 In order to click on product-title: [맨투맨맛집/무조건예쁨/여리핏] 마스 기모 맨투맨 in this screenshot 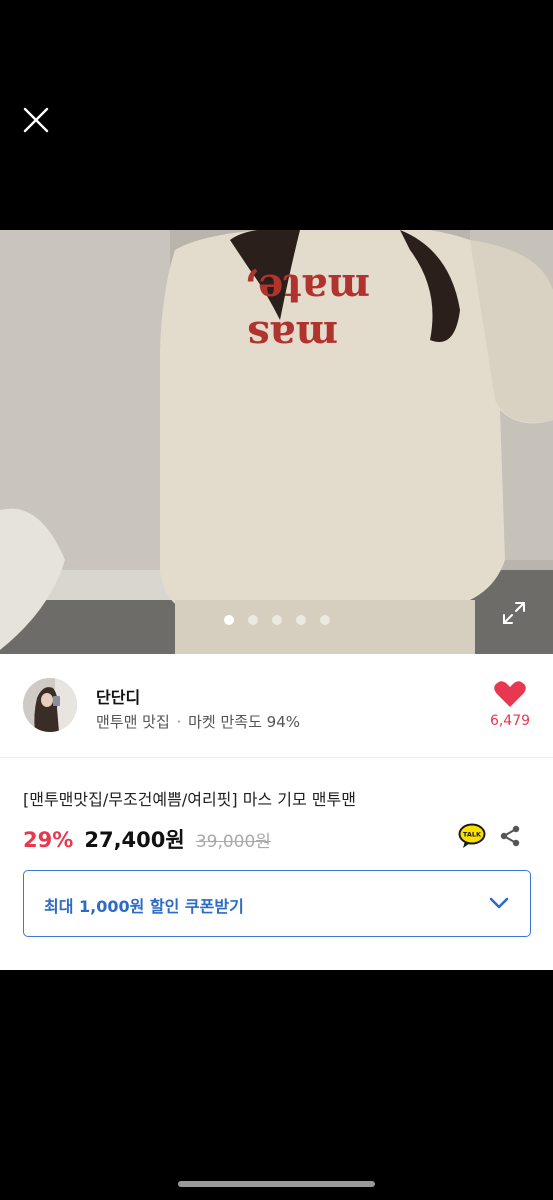, I will do `click(189, 799)`.